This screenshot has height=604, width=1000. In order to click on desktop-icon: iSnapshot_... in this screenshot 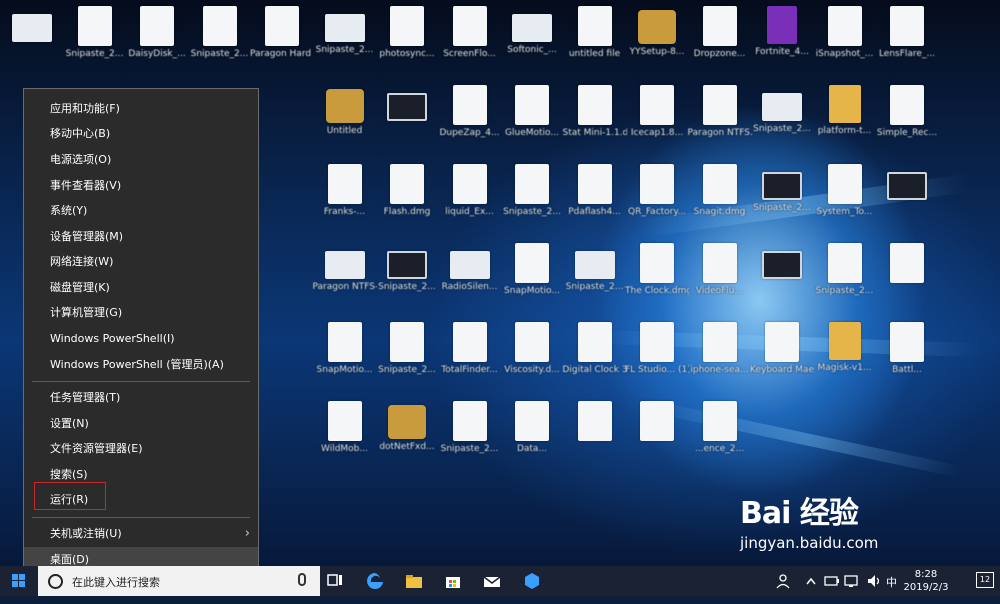, I will do `click(845, 33)`.